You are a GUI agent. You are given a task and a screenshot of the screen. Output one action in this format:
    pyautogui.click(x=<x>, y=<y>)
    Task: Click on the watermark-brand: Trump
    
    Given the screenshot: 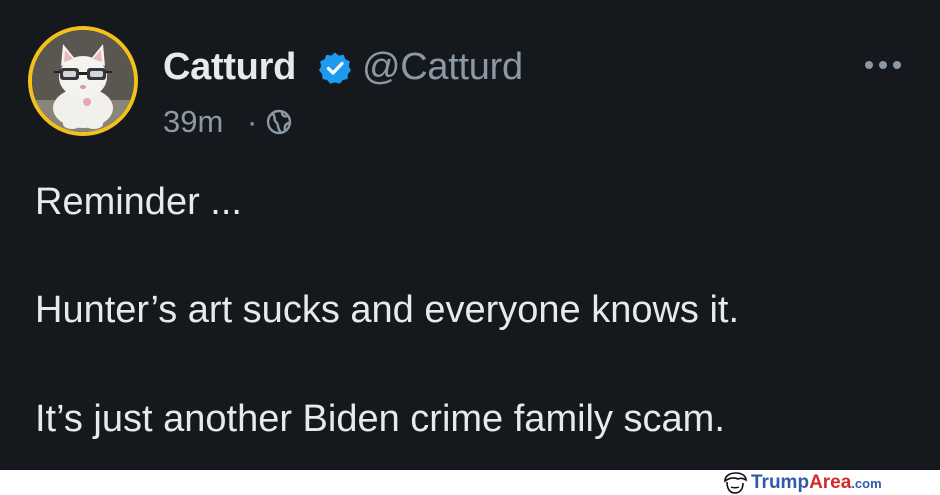 What is the action you would take?
    pyautogui.click(x=780, y=482)
    